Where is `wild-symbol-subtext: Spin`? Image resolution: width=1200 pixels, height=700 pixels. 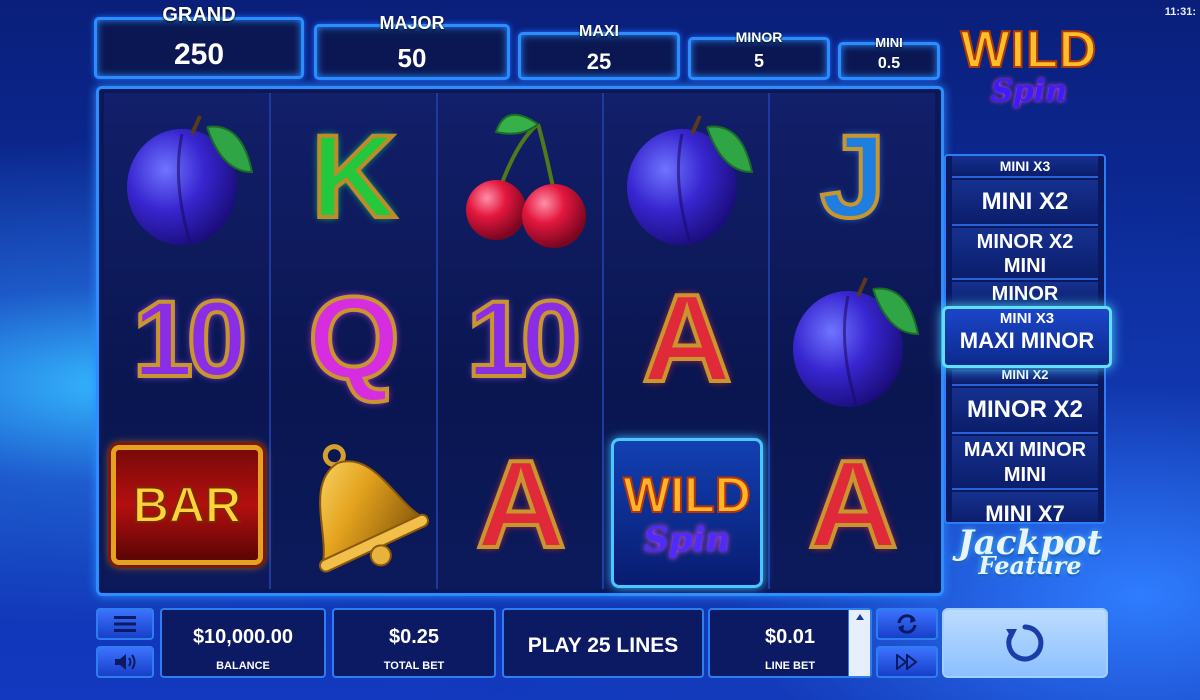
wild-symbol-subtext: Spin is located at coordinates (687, 540).